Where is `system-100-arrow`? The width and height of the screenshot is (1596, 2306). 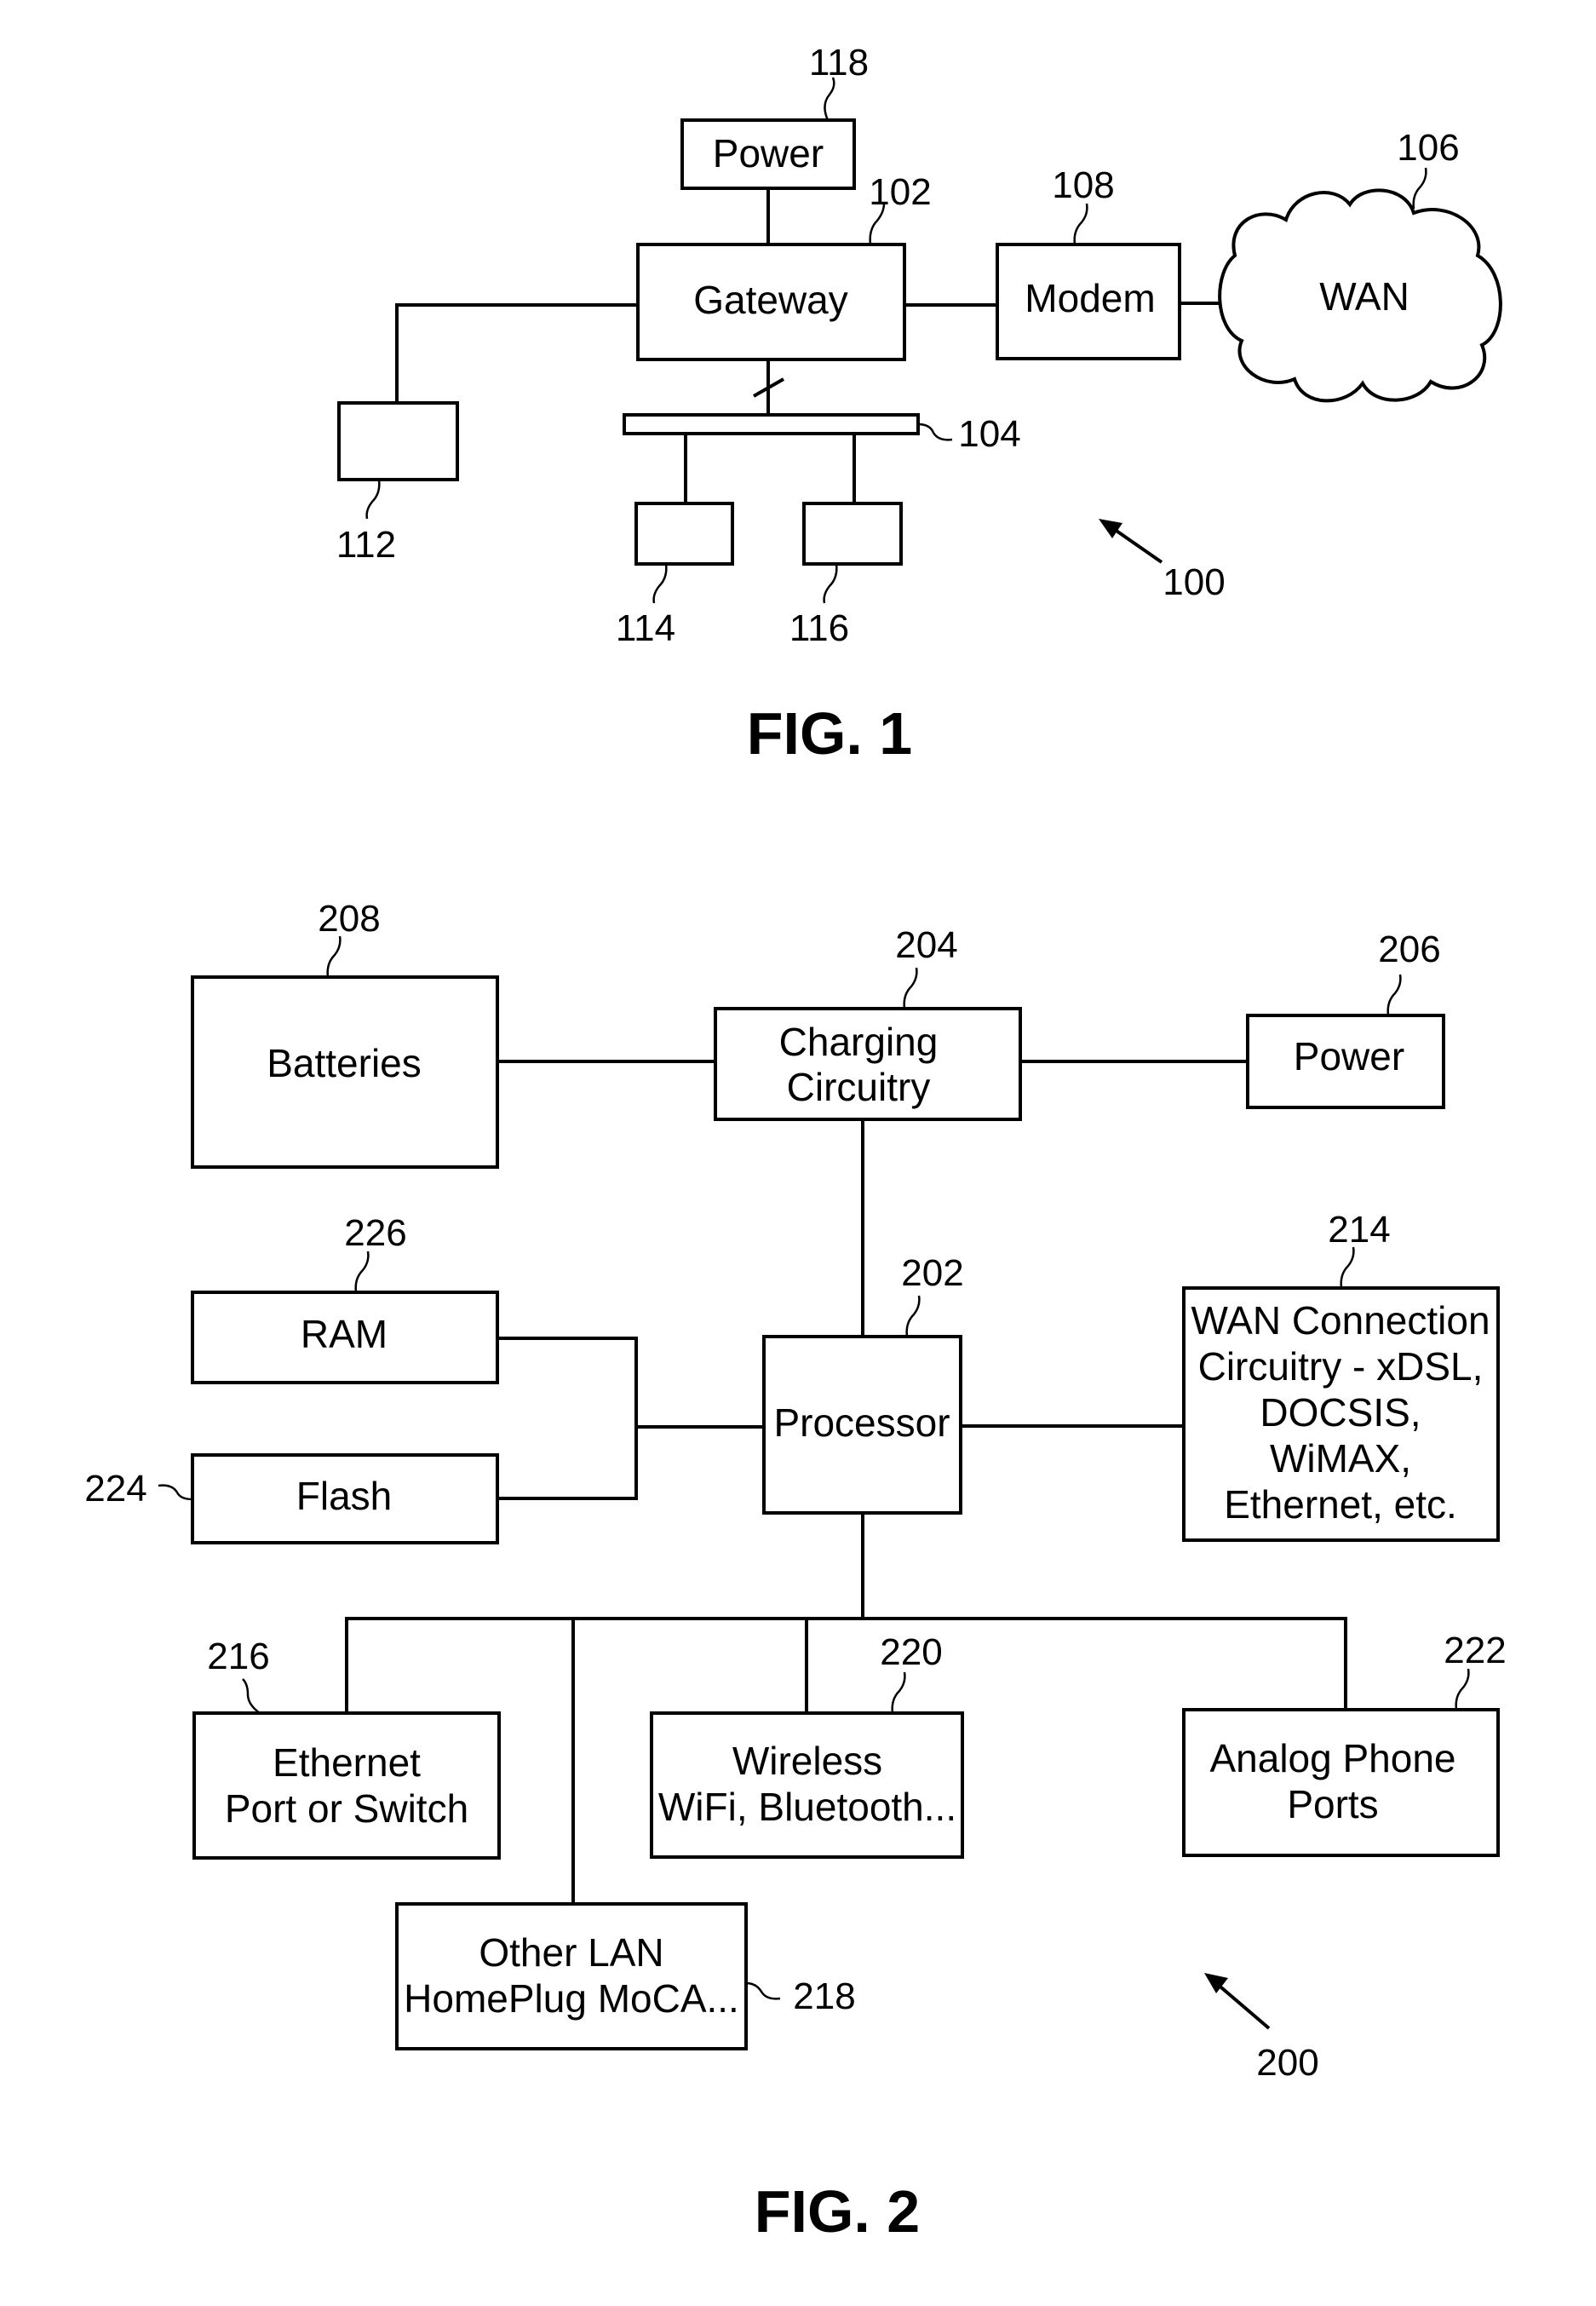
system-100-arrow is located at coordinates (1136, 545).